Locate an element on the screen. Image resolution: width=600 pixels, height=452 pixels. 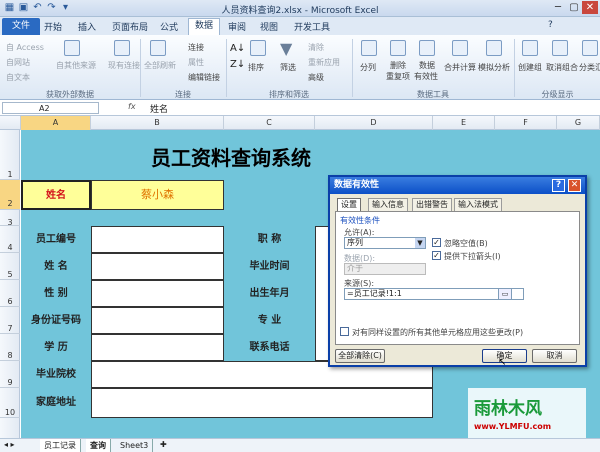
range-picker-icon: ▭ is located at coordinates (505, 294).